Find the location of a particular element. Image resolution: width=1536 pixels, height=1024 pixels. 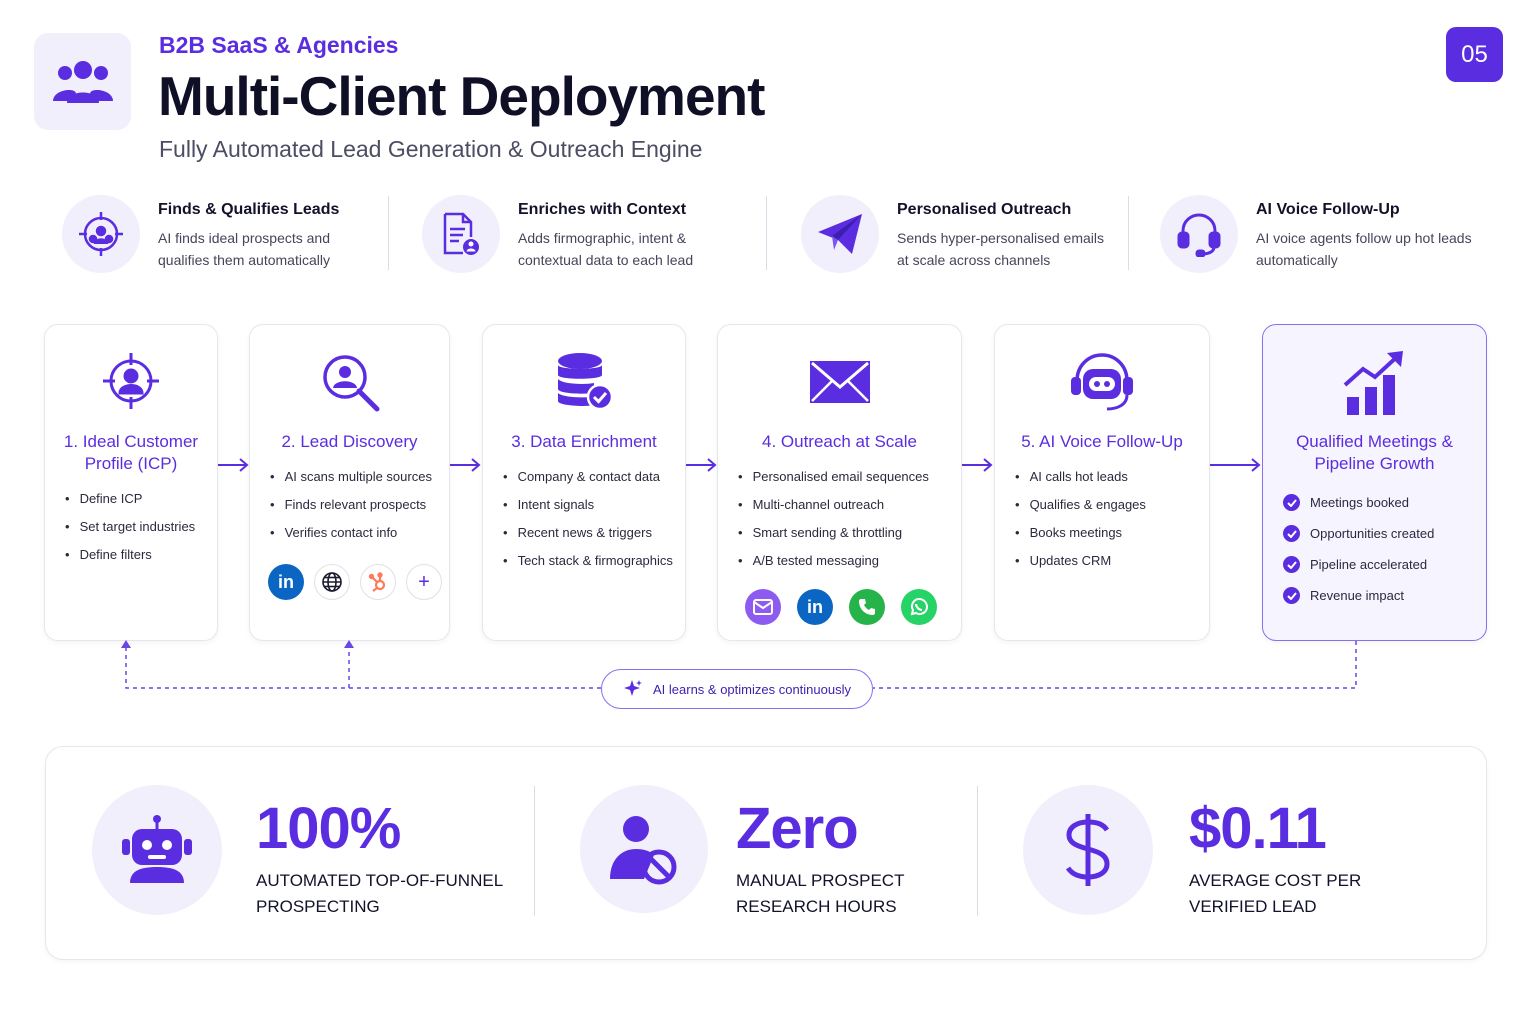

stat-cost-per-lead: $0.11 AVERAGE COST PER VERIFIED LEAD is located at coordinates (1233, 854).